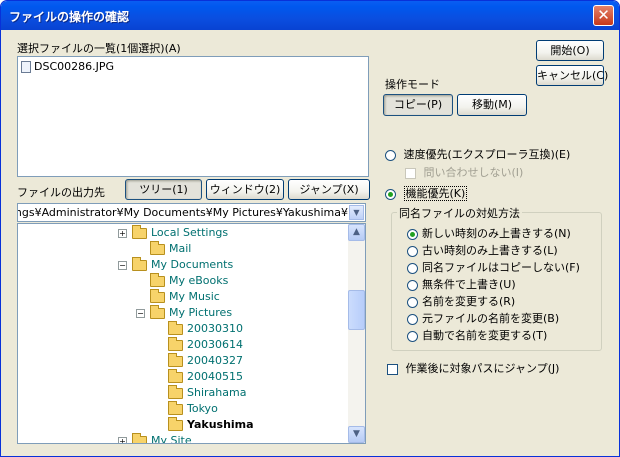 This screenshot has width=620, height=457. I want to click on tree-item-label: My Documents, so click(192, 264).